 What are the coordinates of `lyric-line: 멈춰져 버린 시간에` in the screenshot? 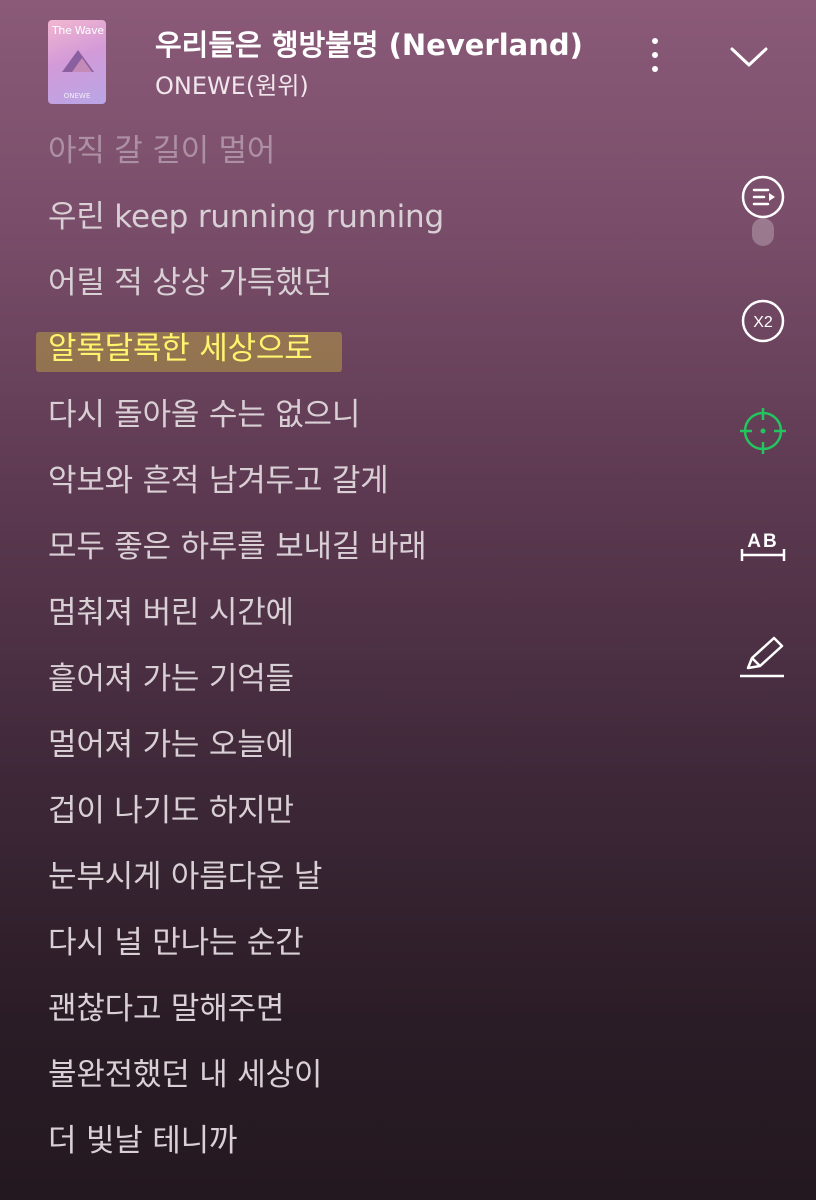 It's located at (171, 613).